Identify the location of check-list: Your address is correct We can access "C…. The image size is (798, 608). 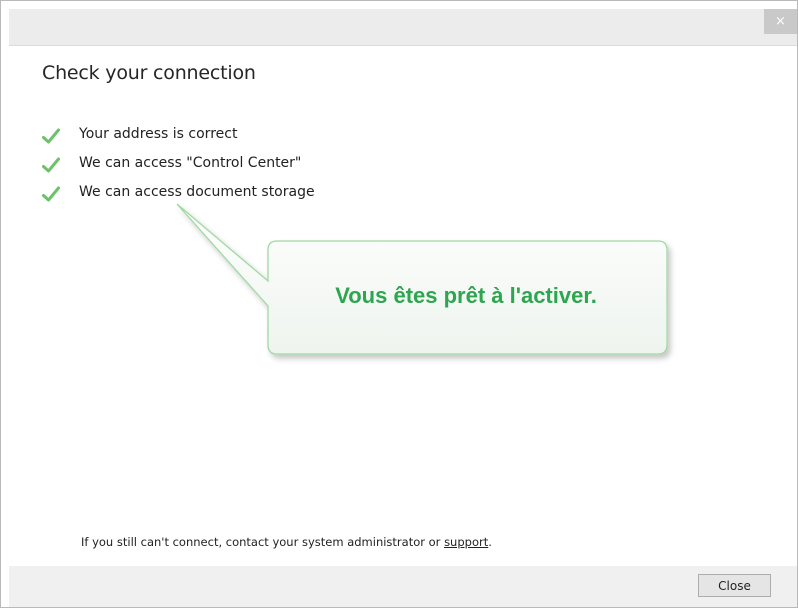
(178, 162).